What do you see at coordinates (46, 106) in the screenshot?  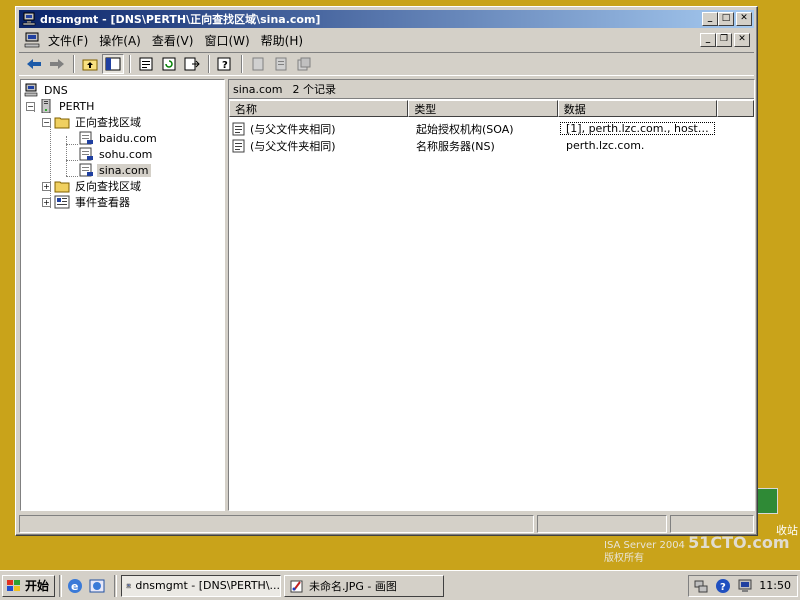 I see `server-icon` at bounding box center [46, 106].